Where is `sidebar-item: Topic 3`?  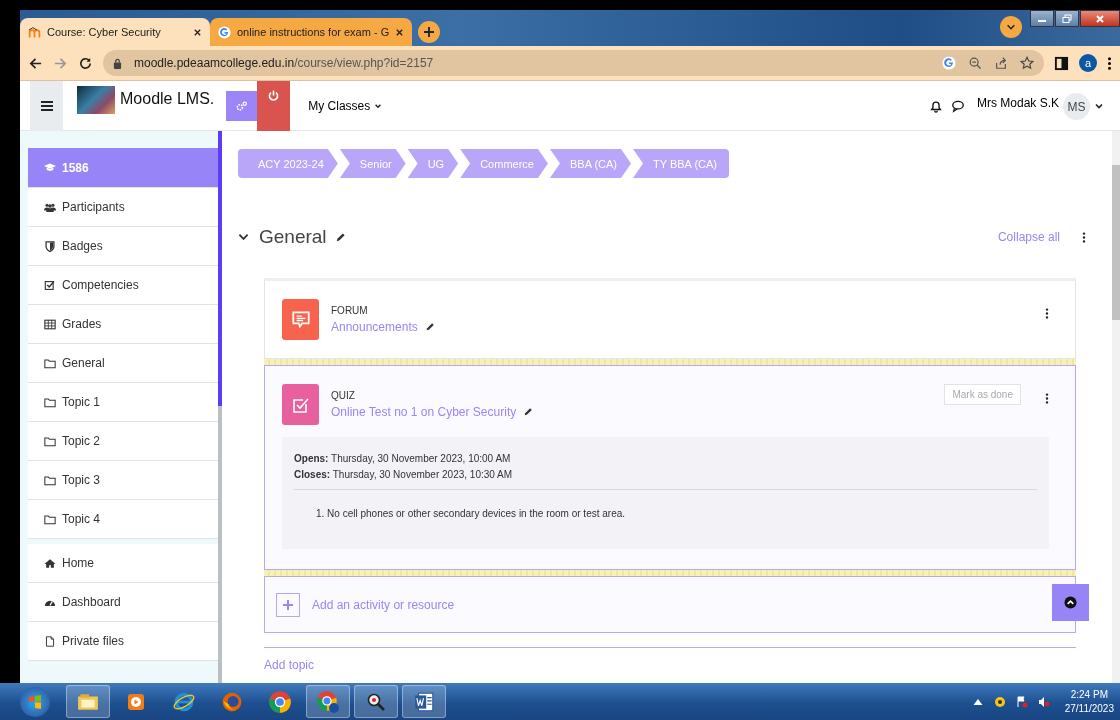 sidebar-item: Topic 3 is located at coordinates (123, 480).